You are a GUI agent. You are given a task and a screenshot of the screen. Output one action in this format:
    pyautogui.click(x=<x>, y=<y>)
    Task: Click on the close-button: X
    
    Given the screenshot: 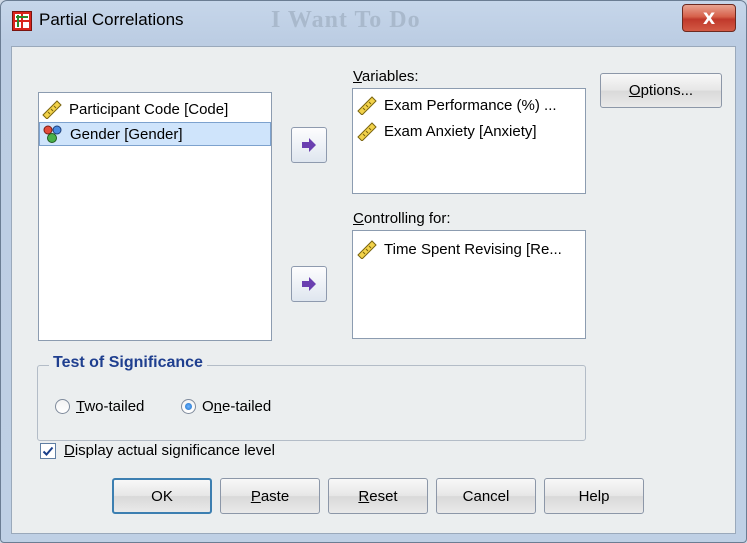 What is the action you would take?
    pyautogui.click(x=709, y=18)
    